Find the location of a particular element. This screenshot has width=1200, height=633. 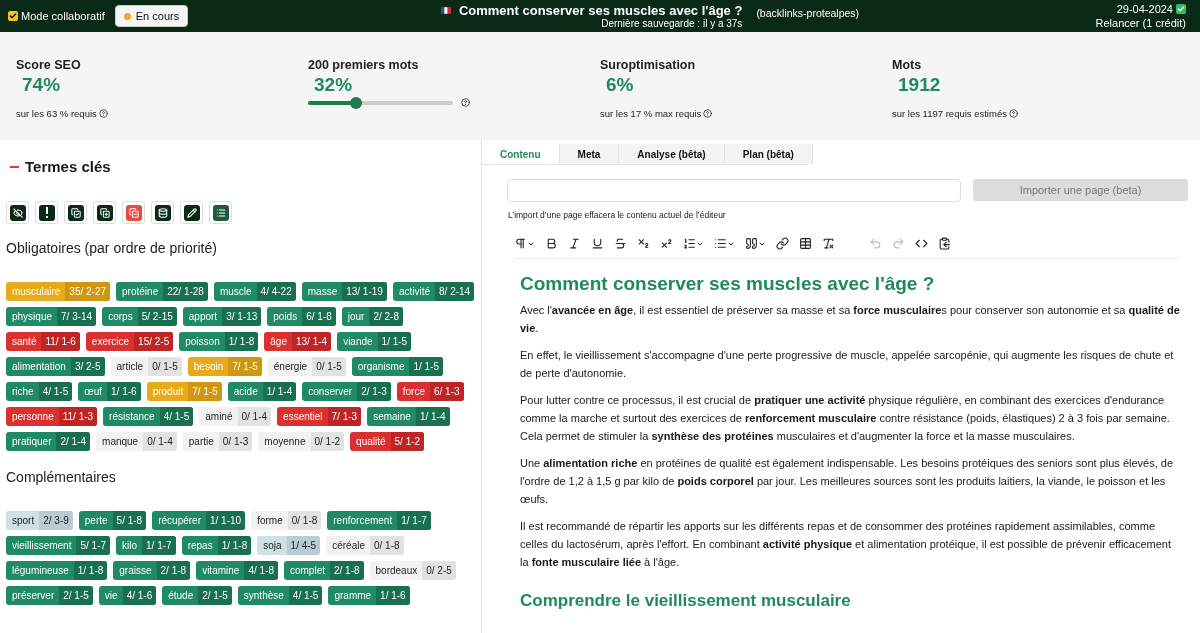

ordered-list-button is located at coordinates (693, 243).